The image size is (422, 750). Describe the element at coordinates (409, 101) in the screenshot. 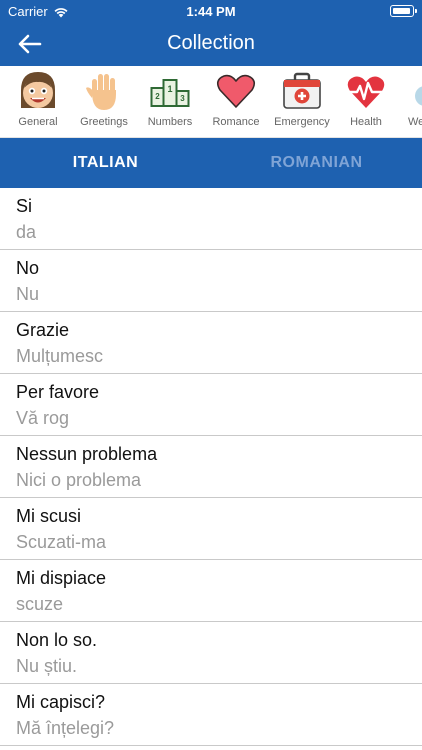

I see `category-weather: We` at that location.